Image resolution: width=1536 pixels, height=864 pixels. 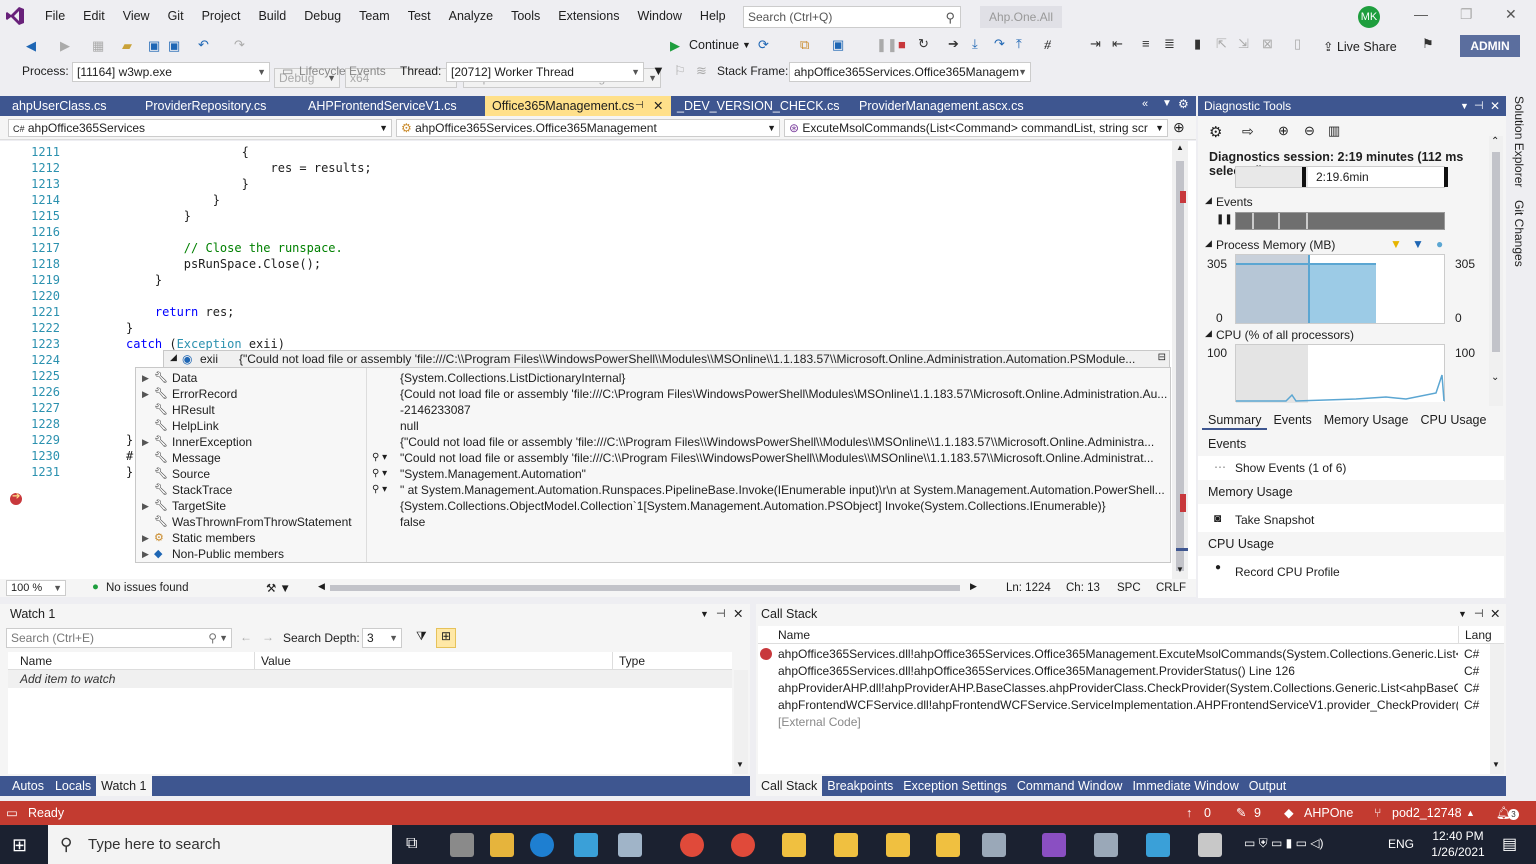 What do you see at coordinates (171, 72) in the screenshot?
I see `process-select: [11164] w3wp.exe ▼` at bounding box center [171, 72].